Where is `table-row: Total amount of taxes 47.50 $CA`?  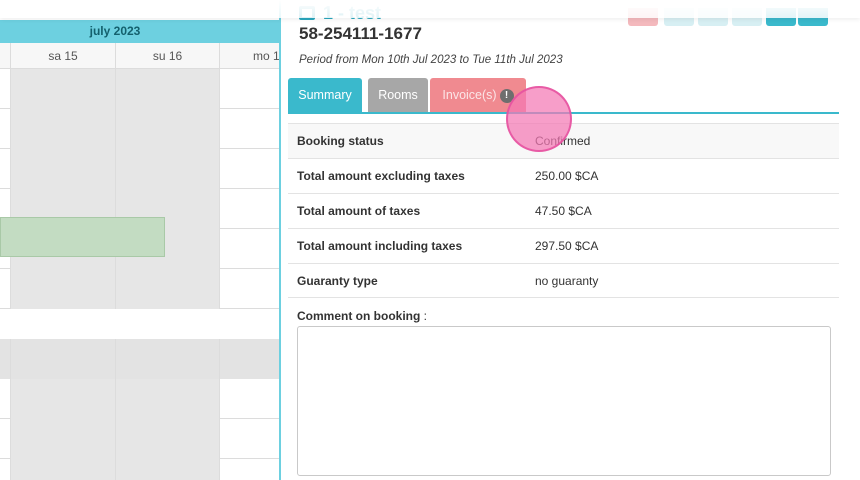 table-row: Total amount of taxes 47.50 $CA is located at coordinates (563, 210).